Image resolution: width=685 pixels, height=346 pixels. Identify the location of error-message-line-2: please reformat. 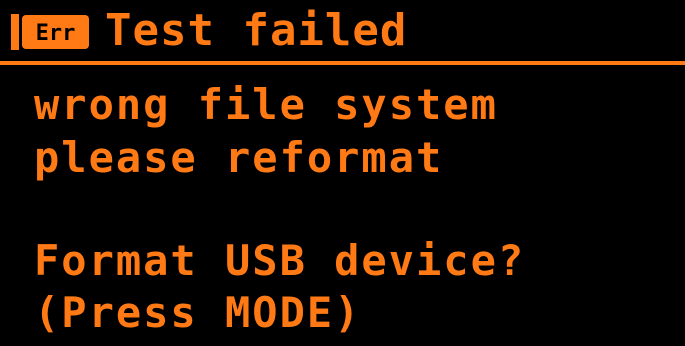
(239, 157).